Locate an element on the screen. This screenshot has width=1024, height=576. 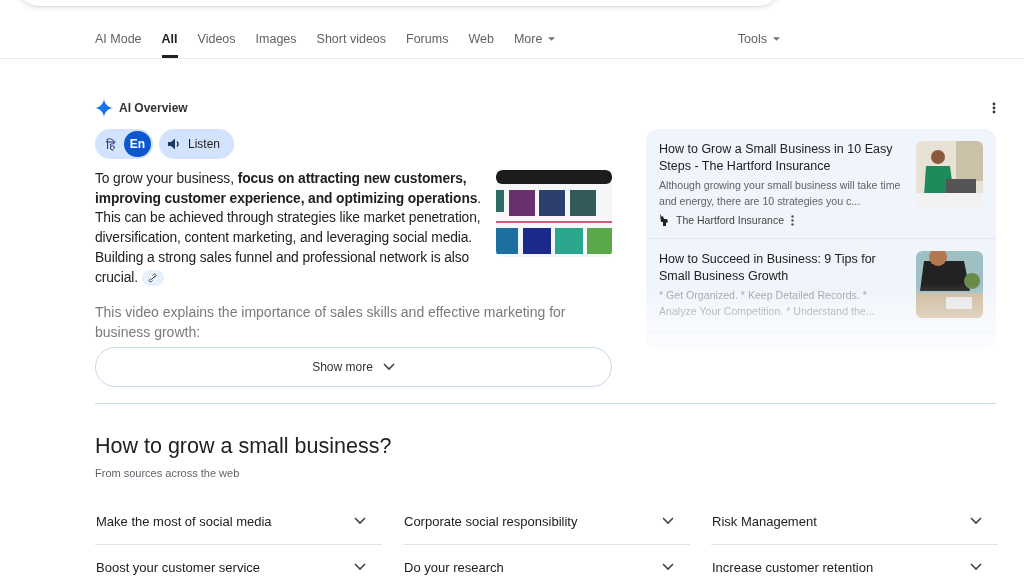
link-icon is located at coordinates (152, 277).